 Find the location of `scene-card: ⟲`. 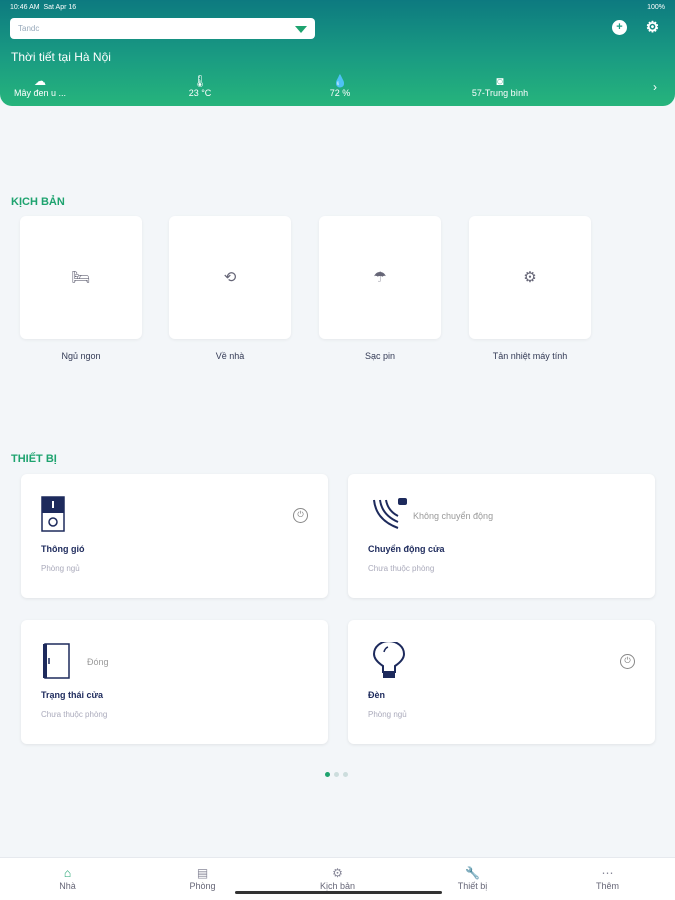

scene-card: ⟲ is located at coordinates (230, 277).